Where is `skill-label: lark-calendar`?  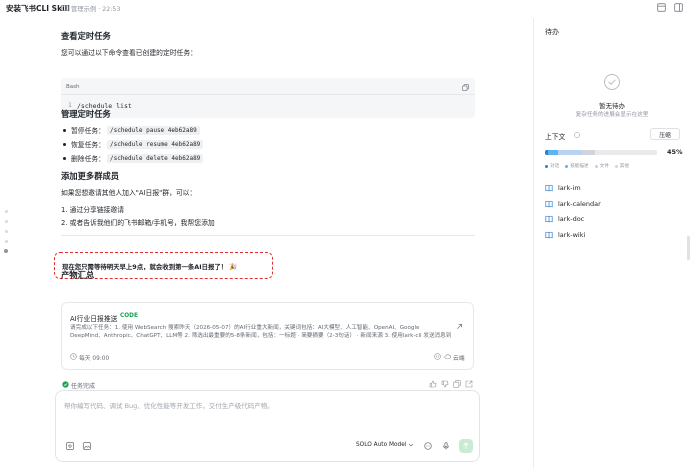 skill-label: lark-calendar is located at coordinates (579, 204).